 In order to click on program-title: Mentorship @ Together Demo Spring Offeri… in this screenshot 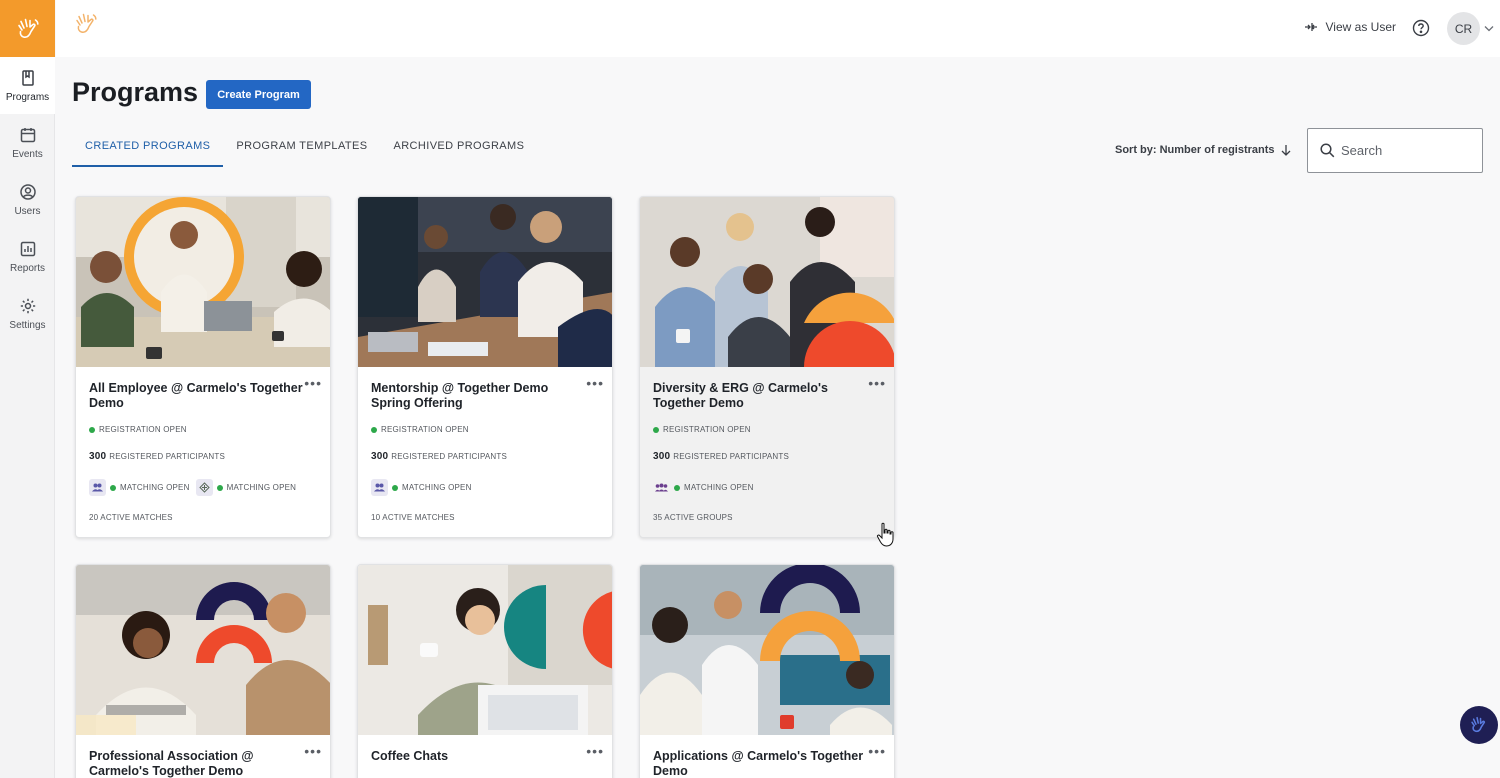, I will do `click(460, 395)`.